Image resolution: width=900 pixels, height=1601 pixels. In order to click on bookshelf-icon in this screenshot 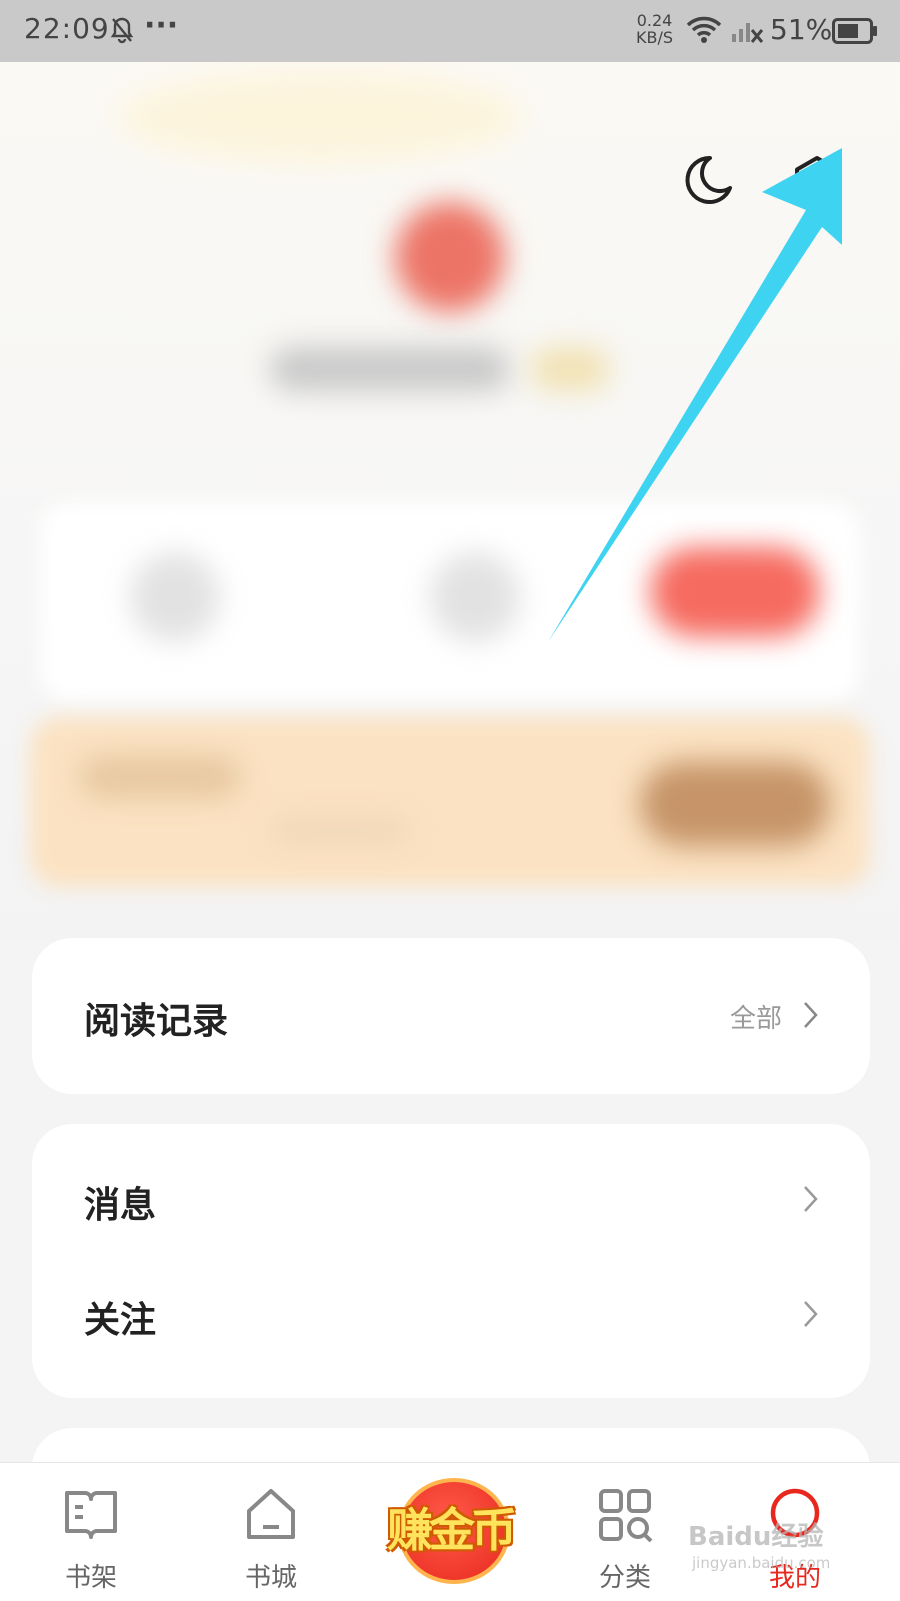, I will do `click(91, 1517)`.